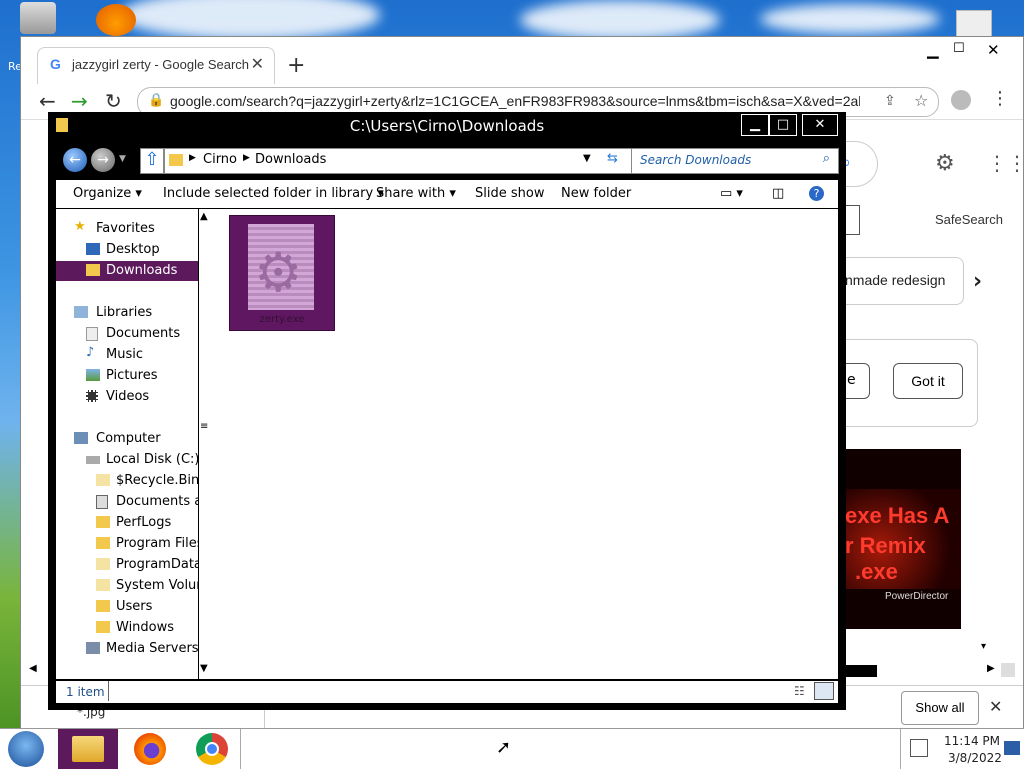 Image resolution: width=1024 pixels, height=769 pixels. Describe the element at coordinates (127, 250) in the screenshot. I see `nav-desktop: Desktop` at that location.